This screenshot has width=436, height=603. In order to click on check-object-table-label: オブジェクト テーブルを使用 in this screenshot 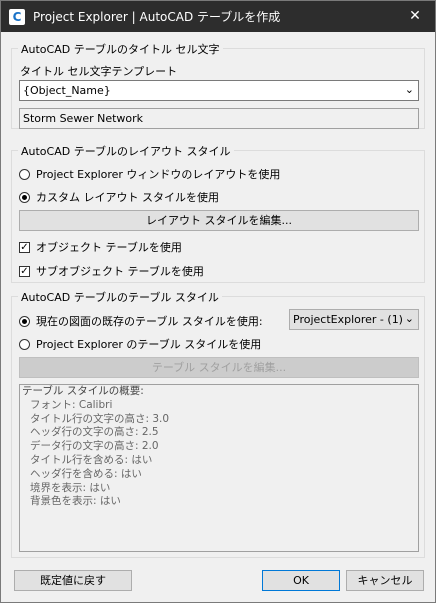, I will do `click(109, 247)`.